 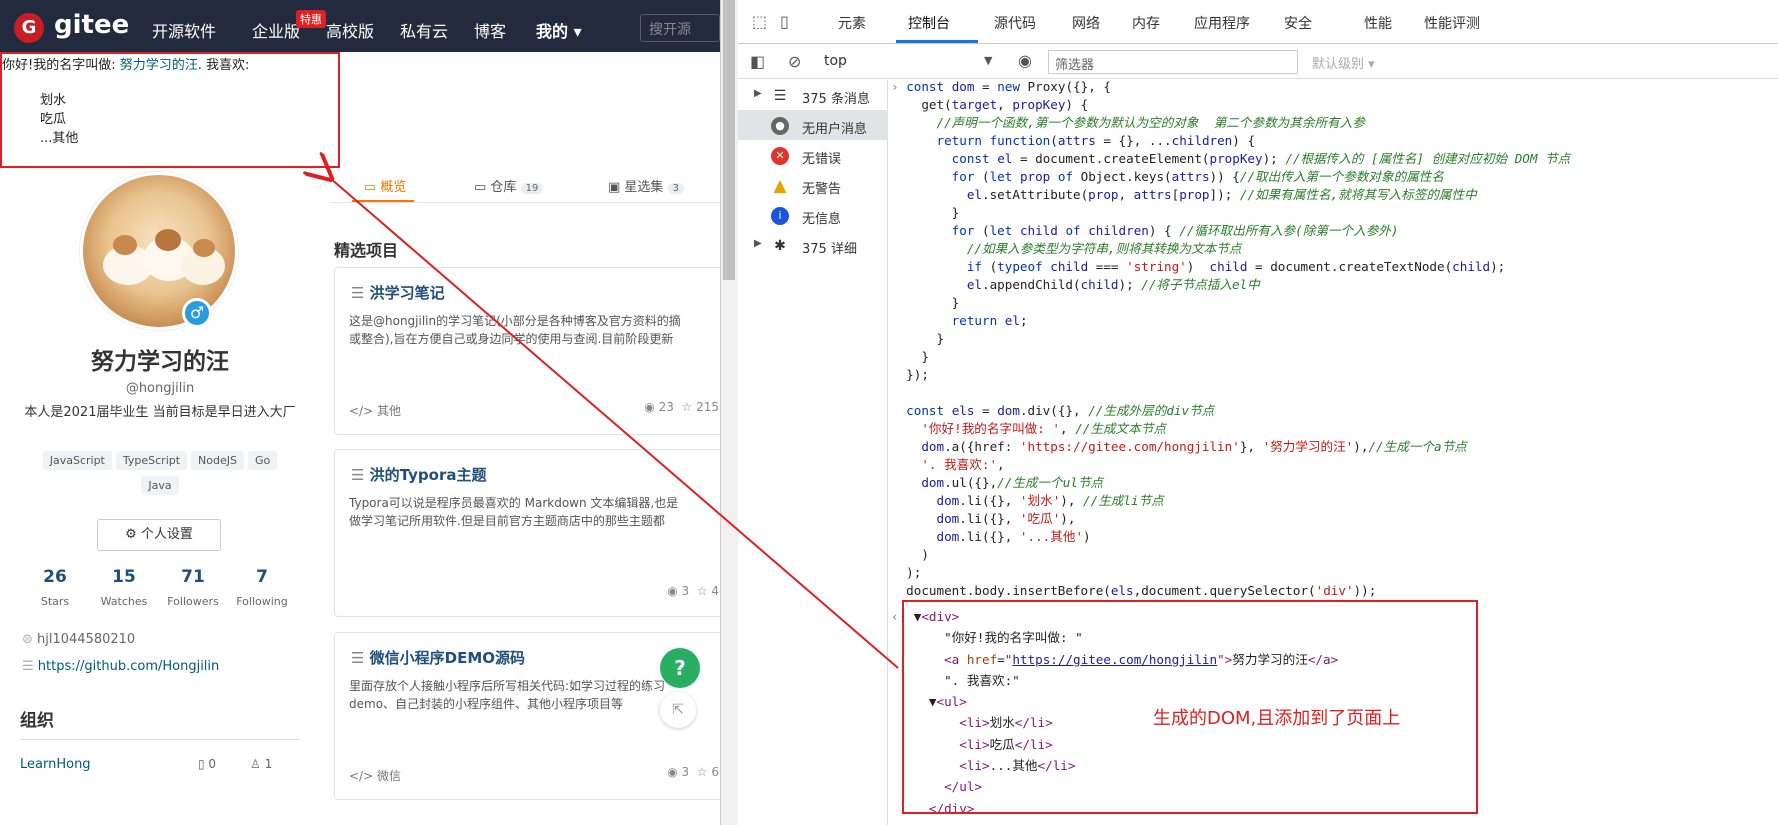 I want to click on search-input: 搜开源, so click(x=680, y=28).